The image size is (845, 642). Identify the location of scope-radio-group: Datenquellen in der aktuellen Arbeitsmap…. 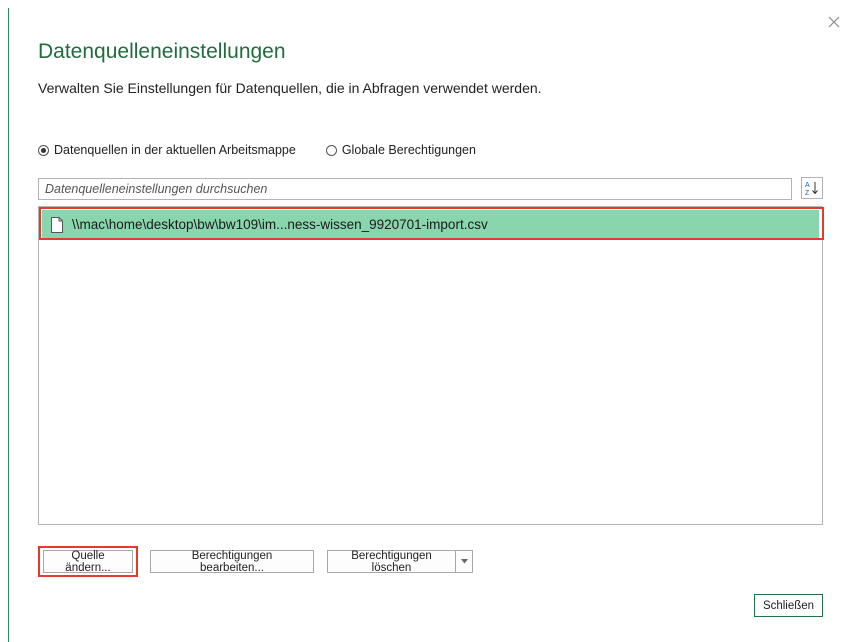
(257, 150).